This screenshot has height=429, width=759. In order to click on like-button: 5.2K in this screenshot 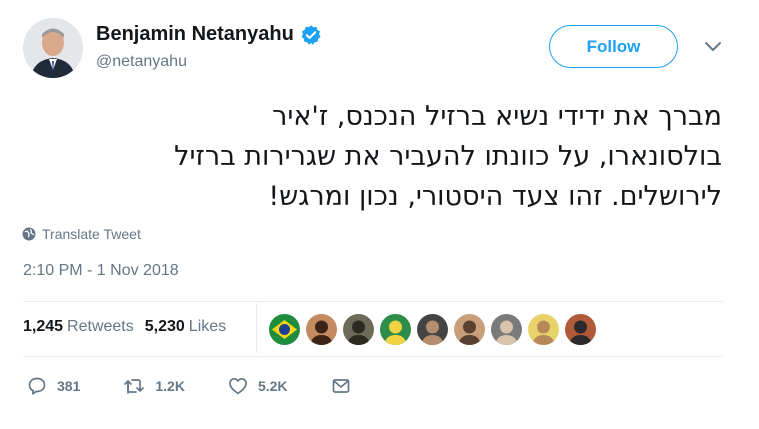, I will do `click(258, 386)`.